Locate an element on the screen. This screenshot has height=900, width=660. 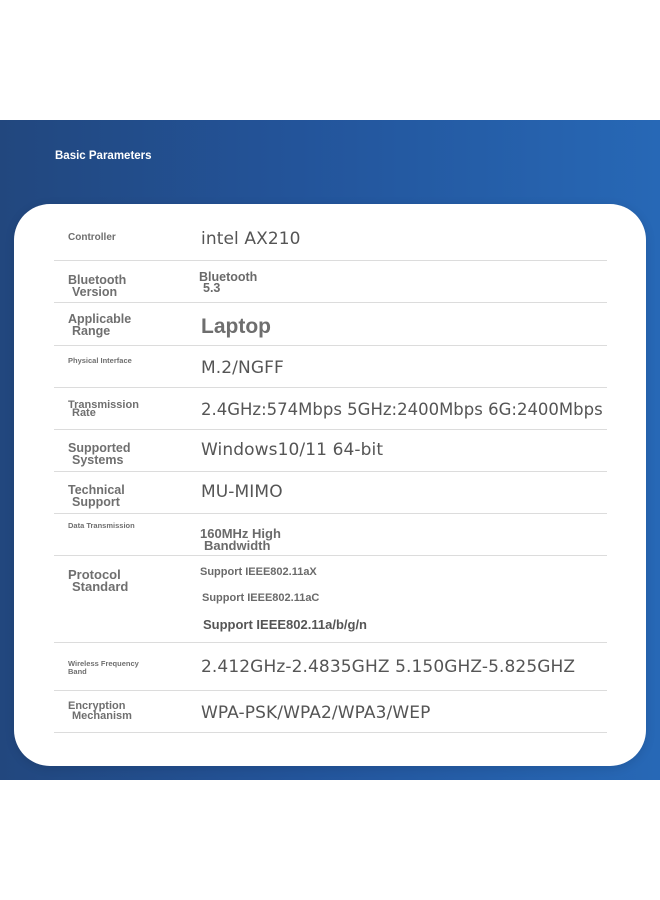
param-label: Transmission Rate is located at coordinates (103, 409).